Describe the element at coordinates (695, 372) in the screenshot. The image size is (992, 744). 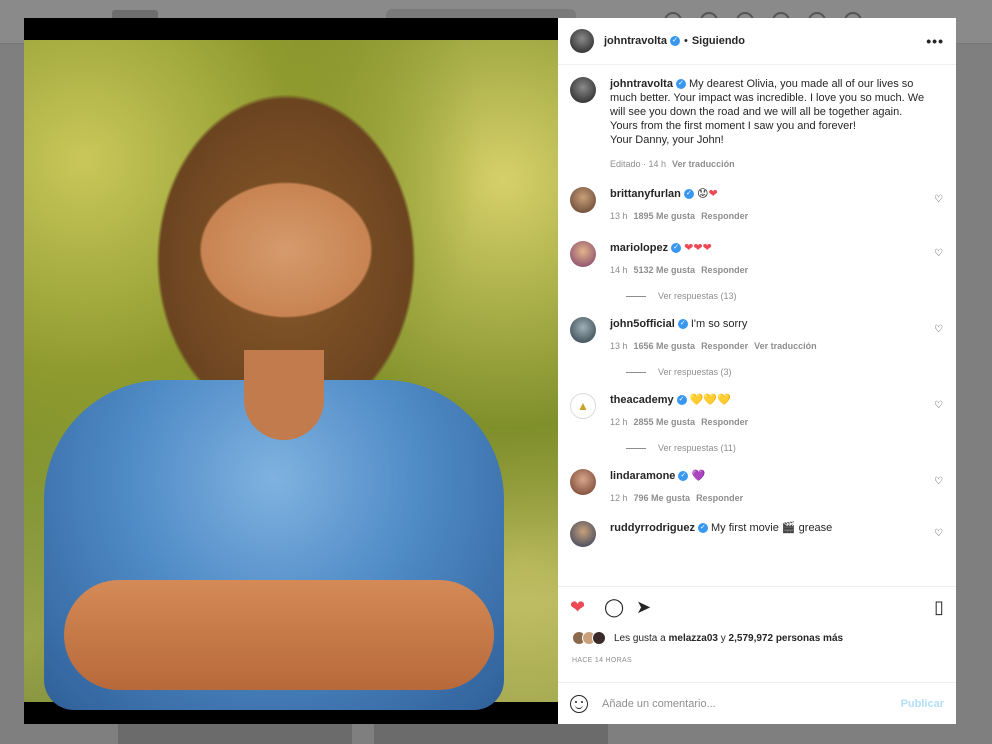
I see `view-replies-label: Ver respuestas (3)` at that location.